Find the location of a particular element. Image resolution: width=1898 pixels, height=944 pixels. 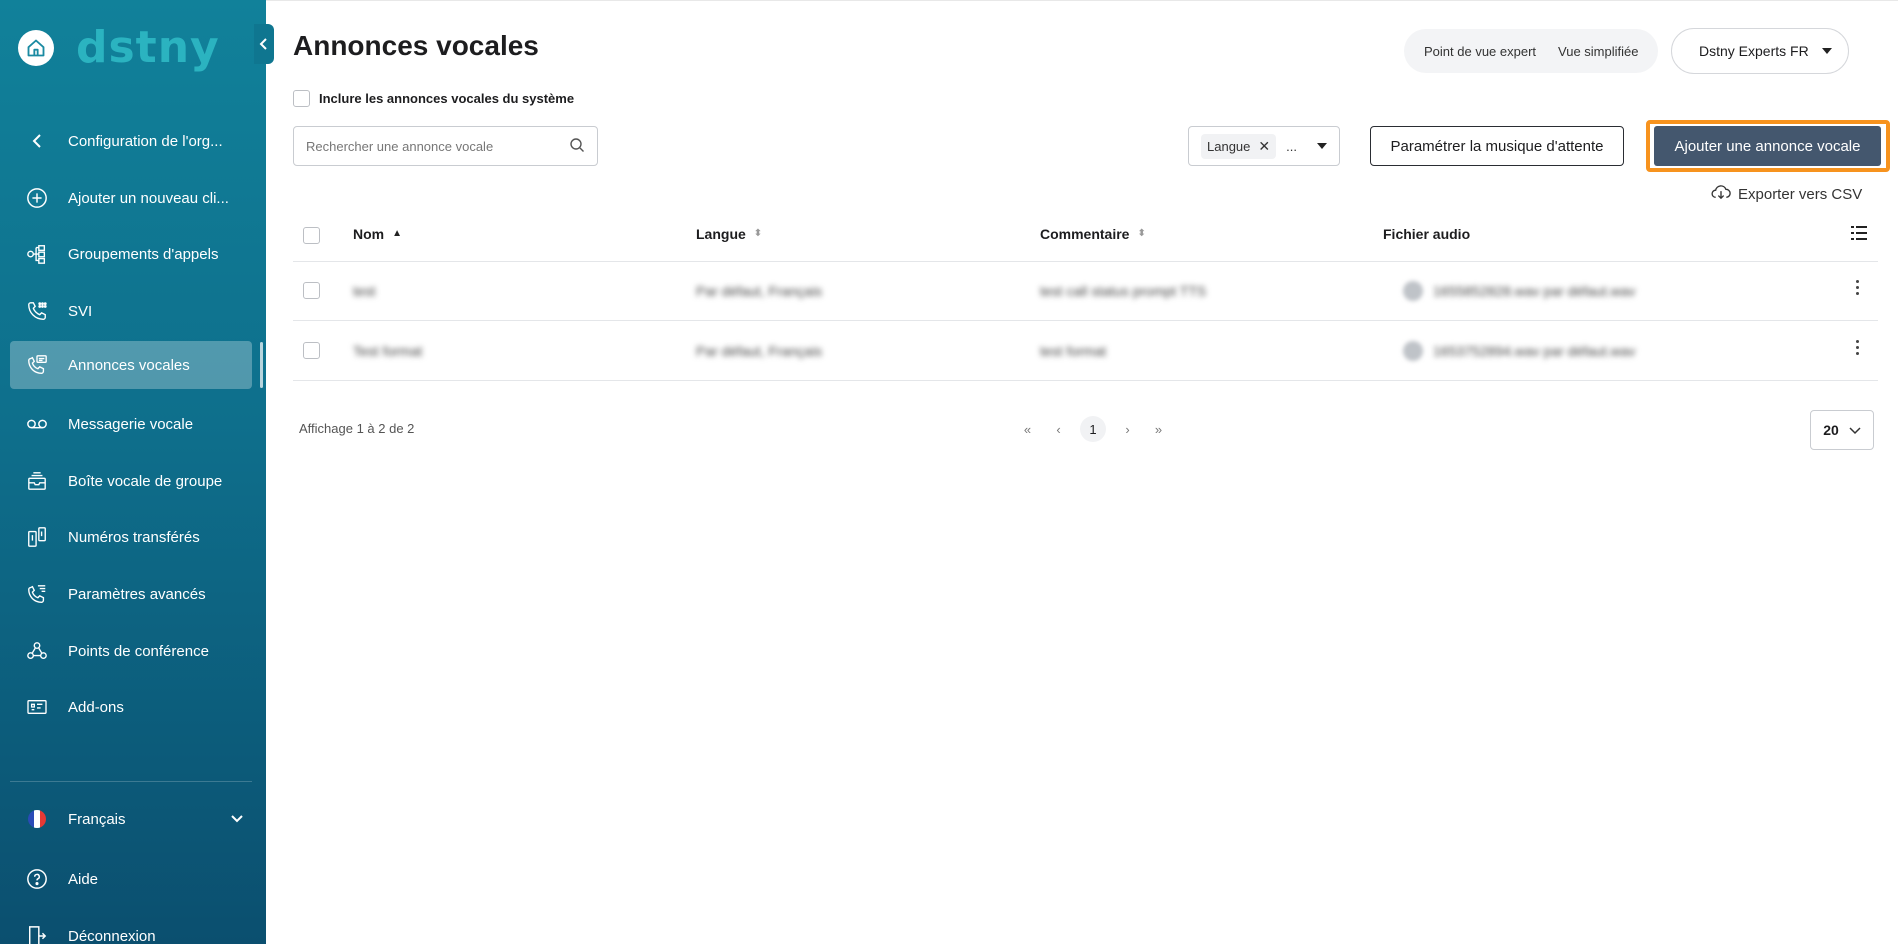

plus-circle-icon is located at coordinates (37, 198).